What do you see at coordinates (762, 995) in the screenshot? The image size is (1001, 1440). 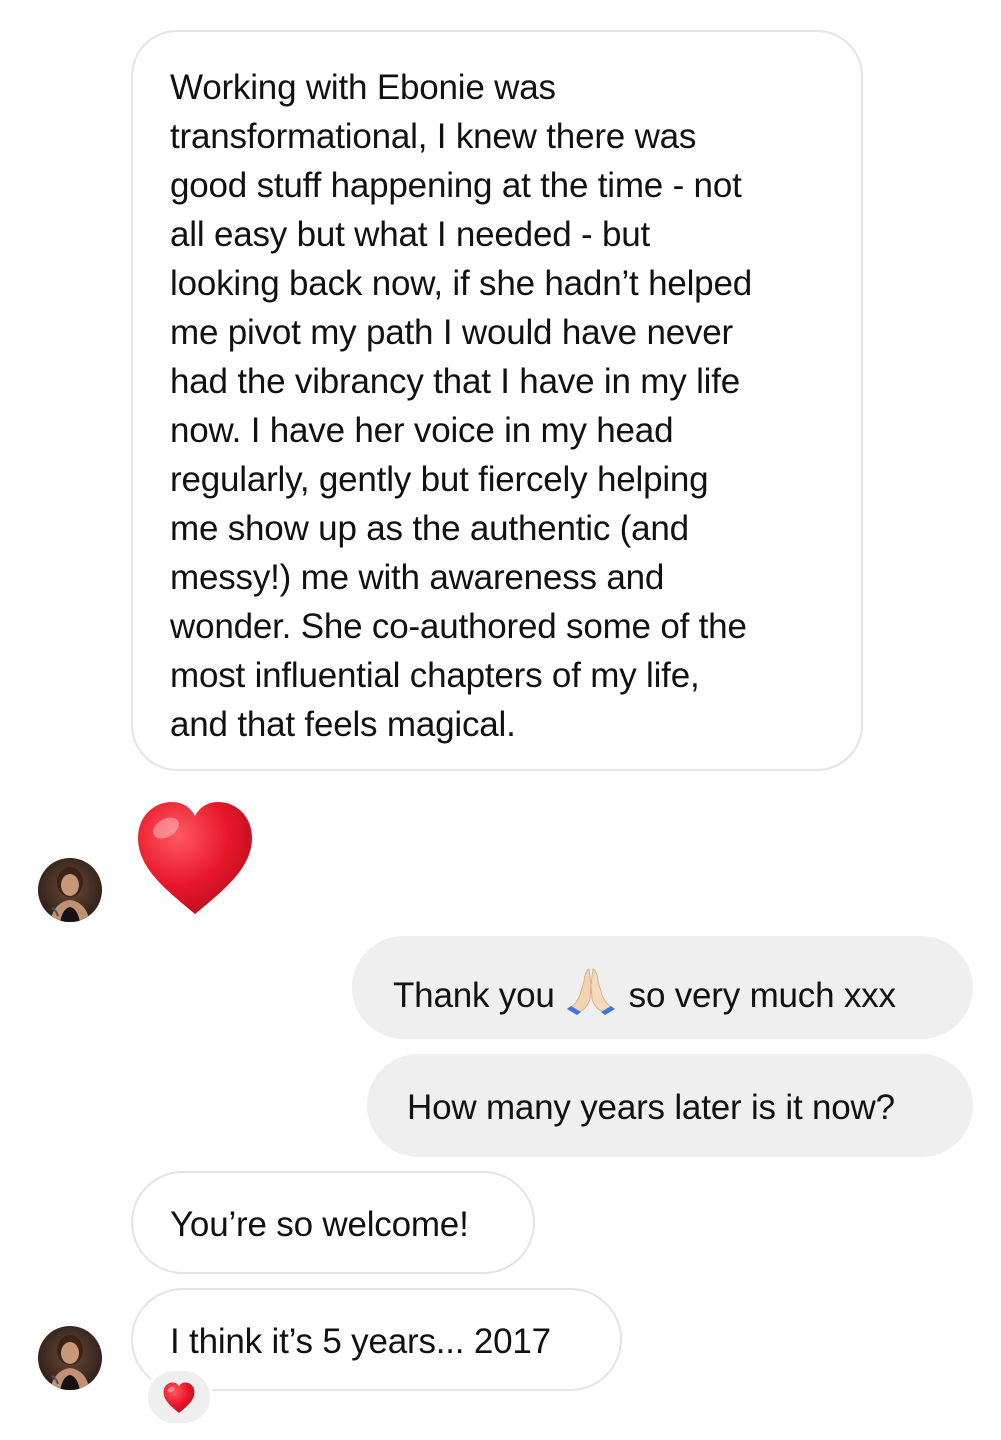 I see `message-text: so very much xxx` at bounding box center [762, 995].